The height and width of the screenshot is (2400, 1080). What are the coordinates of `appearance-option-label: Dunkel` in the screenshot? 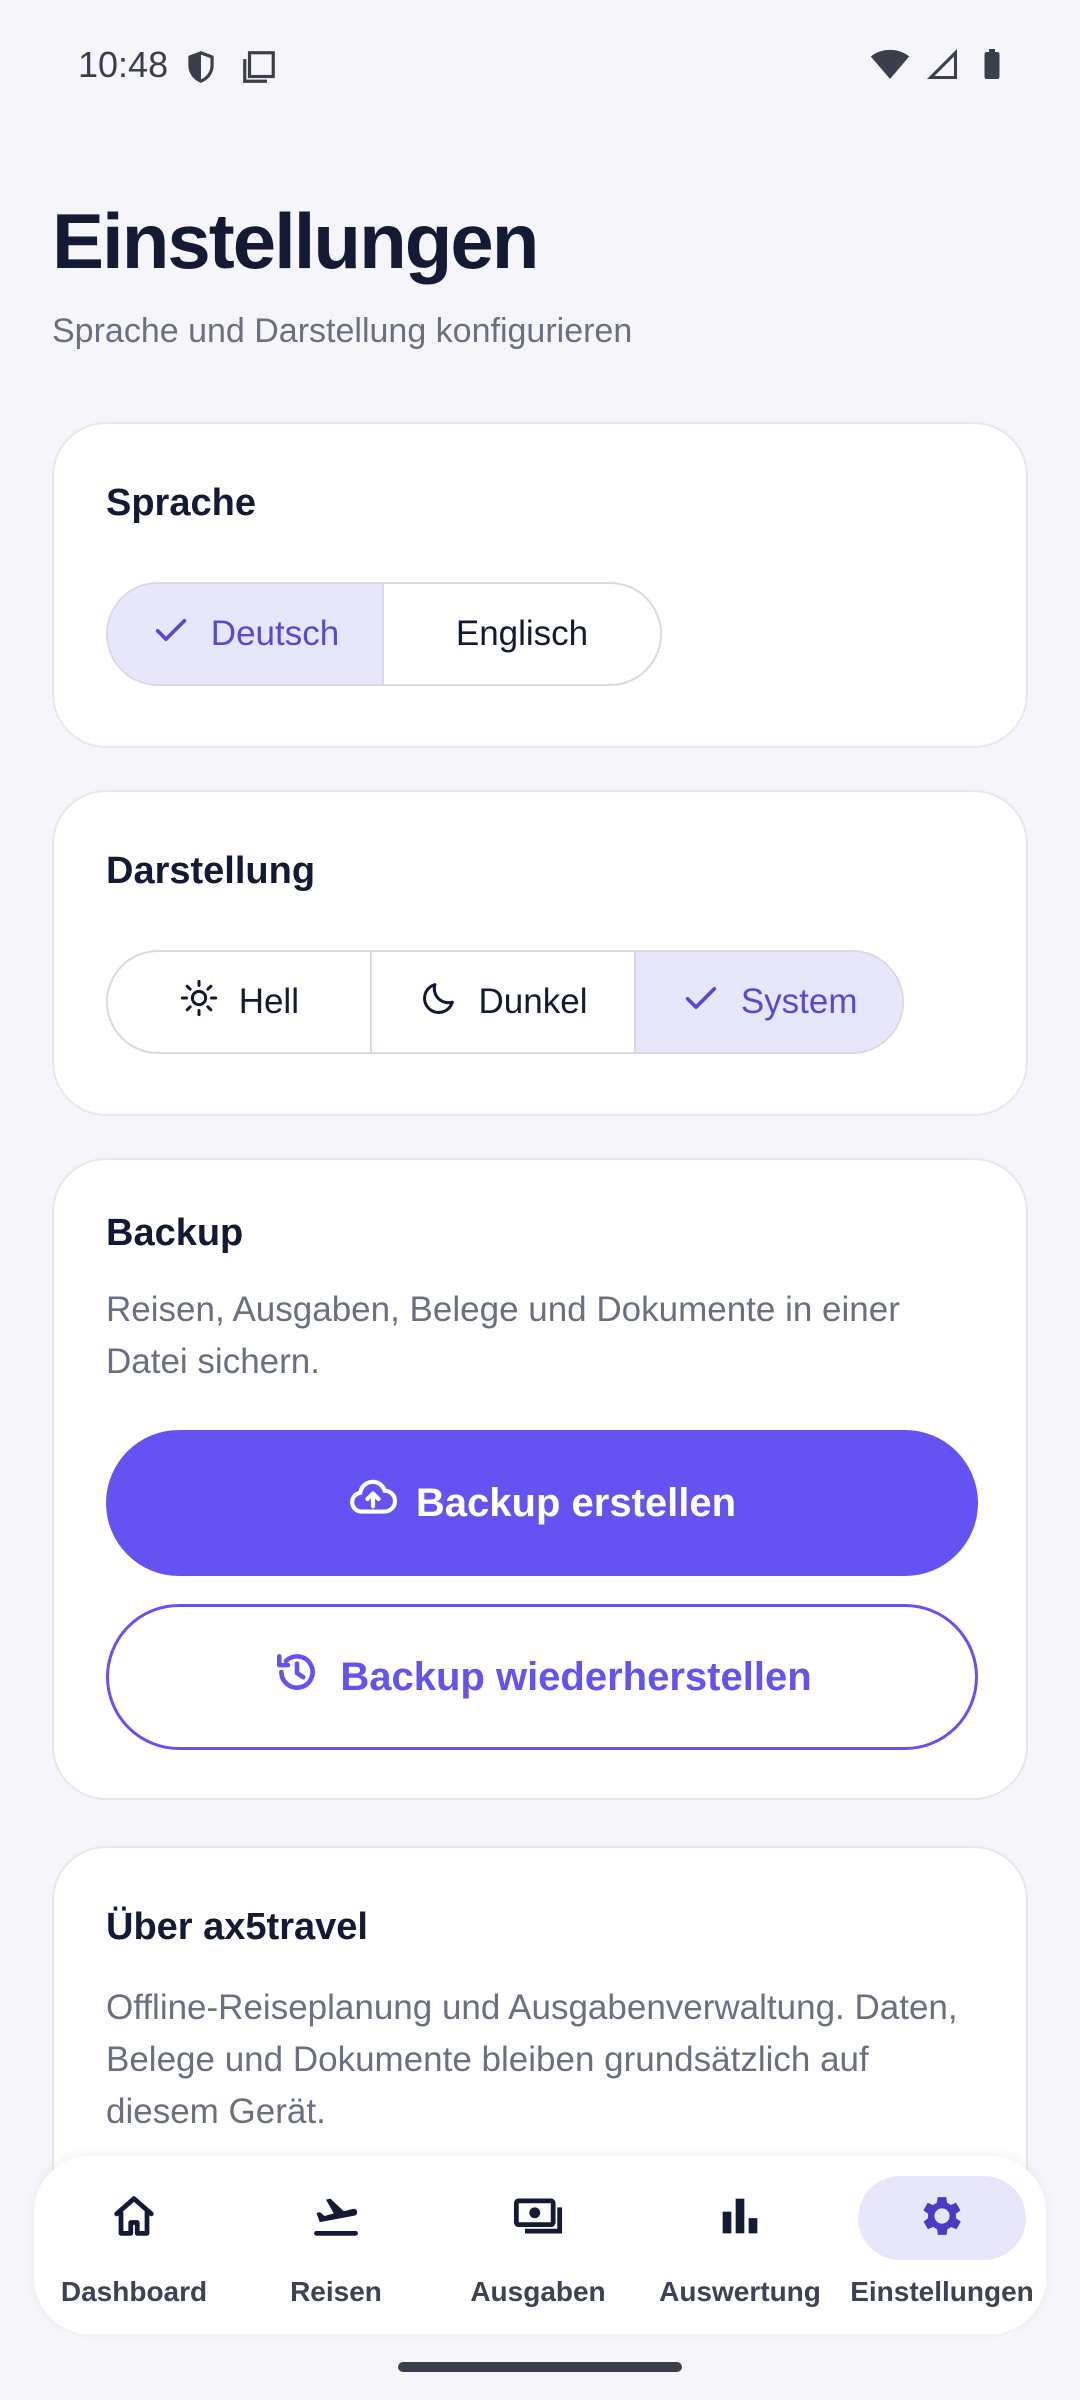 It's located at (533, 1001).